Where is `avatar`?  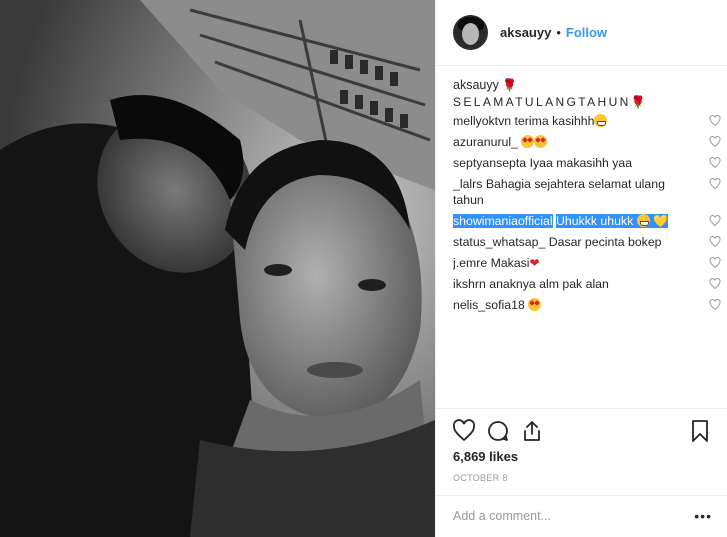 avatar is located at coordinates (470, 32).